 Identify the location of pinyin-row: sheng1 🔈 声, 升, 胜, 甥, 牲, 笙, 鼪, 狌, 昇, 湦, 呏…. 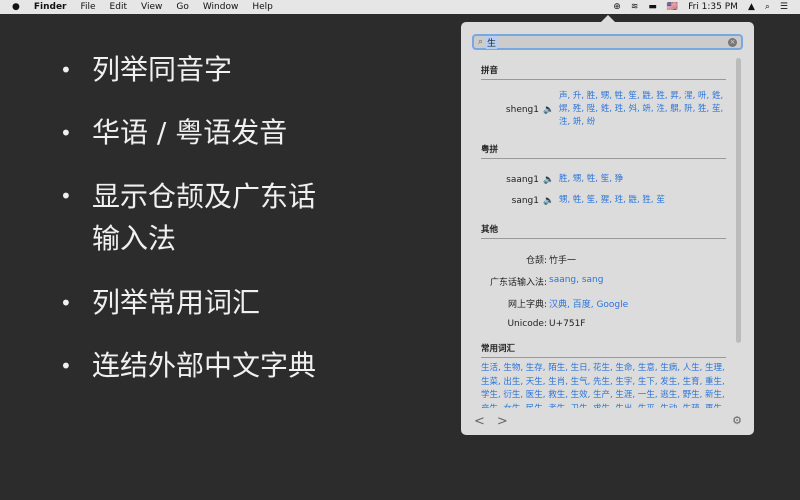
(603, 109).